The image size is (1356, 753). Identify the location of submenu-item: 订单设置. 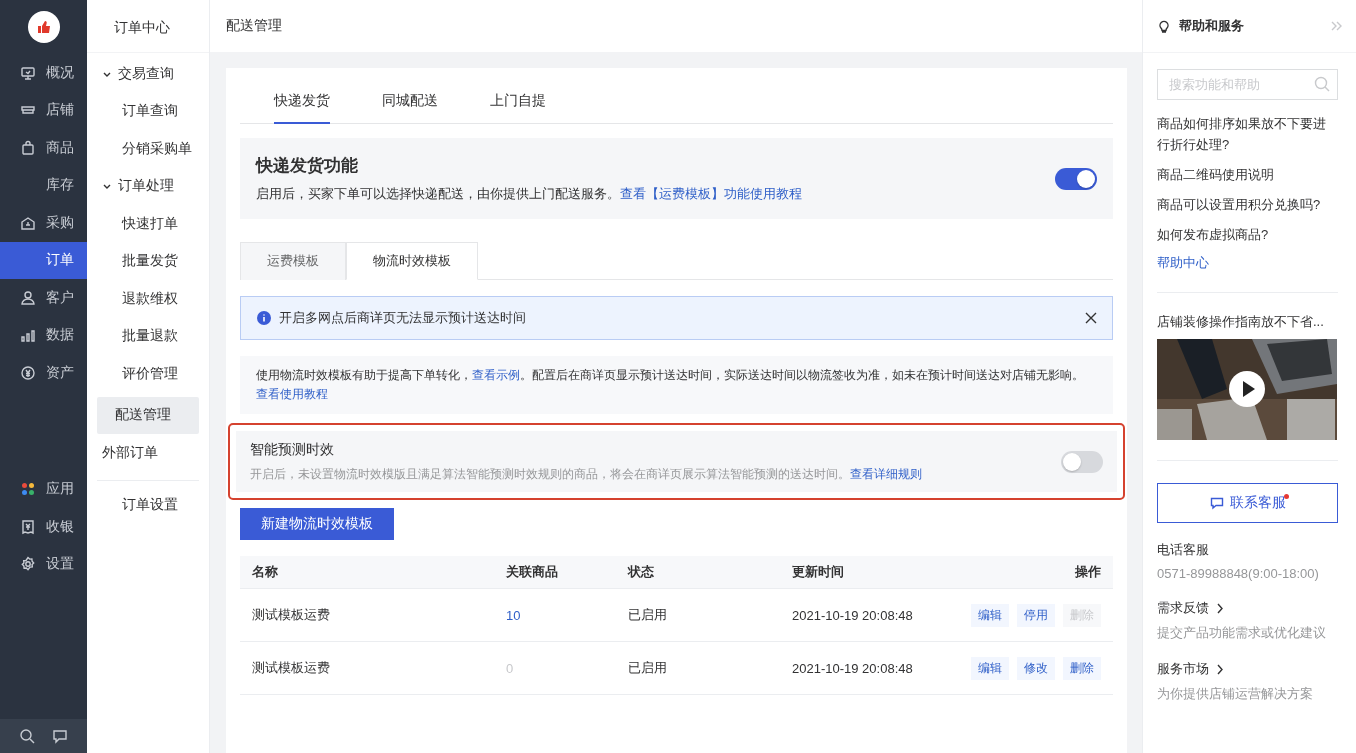
(148, 505).